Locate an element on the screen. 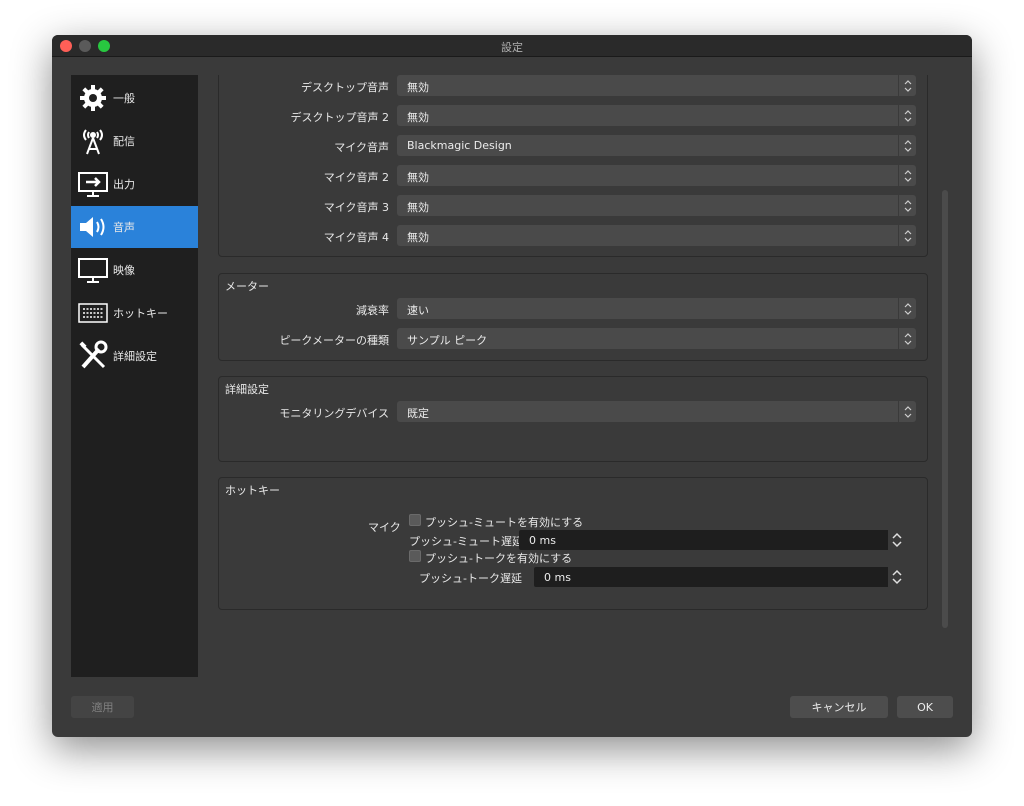  desktop-audio-row: デスクトップ音声 無効 is located at coordinates (574, 86).